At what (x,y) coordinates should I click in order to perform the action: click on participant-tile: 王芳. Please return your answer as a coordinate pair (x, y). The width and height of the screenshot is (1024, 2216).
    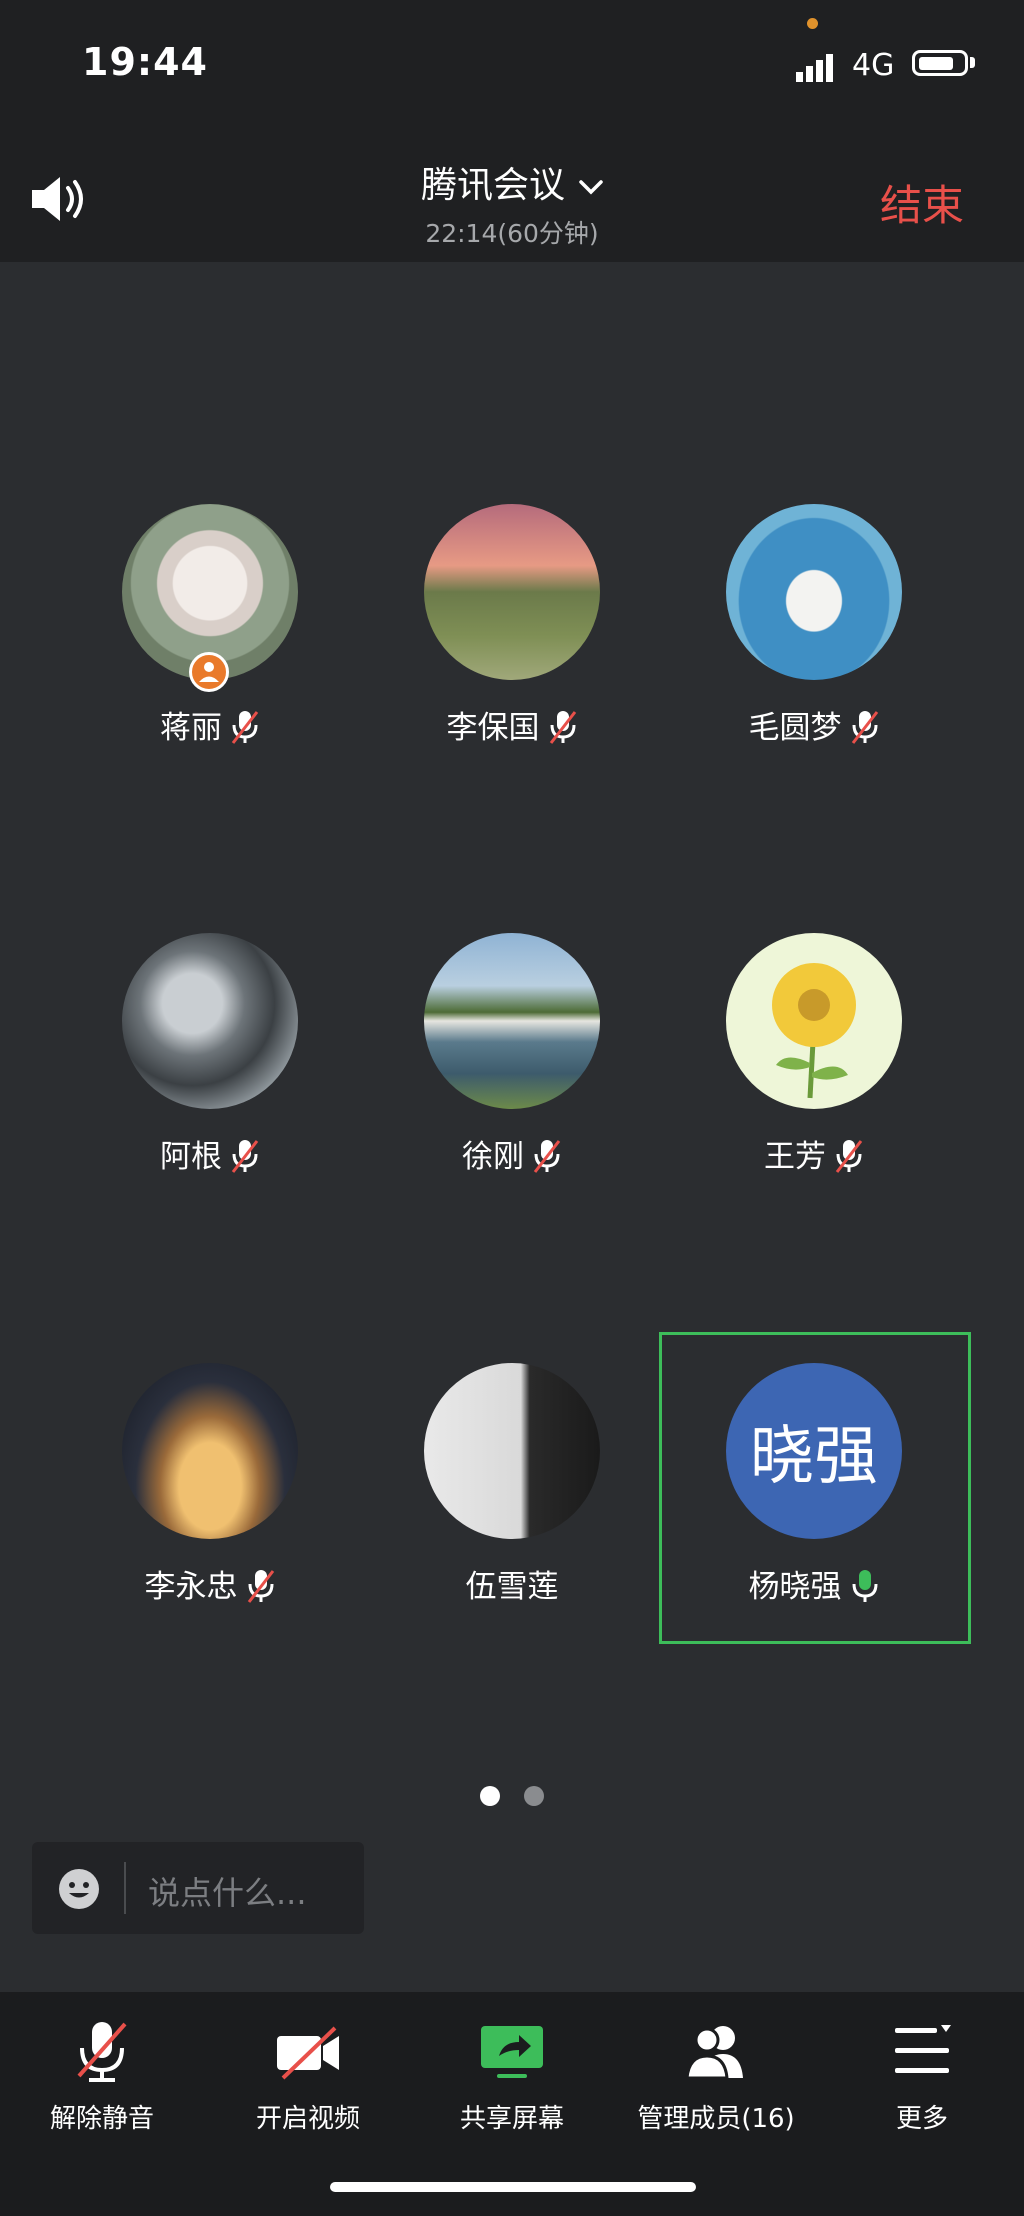
    Looking at the image, I should click on (814, 1053).